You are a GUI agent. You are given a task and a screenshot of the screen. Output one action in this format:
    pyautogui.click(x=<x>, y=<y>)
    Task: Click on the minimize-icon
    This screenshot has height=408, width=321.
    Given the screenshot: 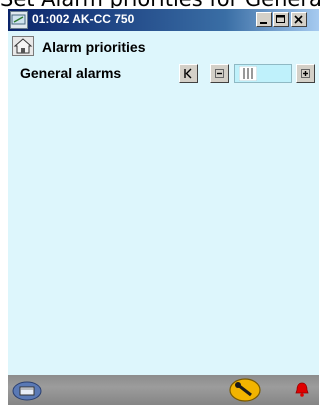 What is the action you would take?
    pyautogui.click(x=263, y=23)
    